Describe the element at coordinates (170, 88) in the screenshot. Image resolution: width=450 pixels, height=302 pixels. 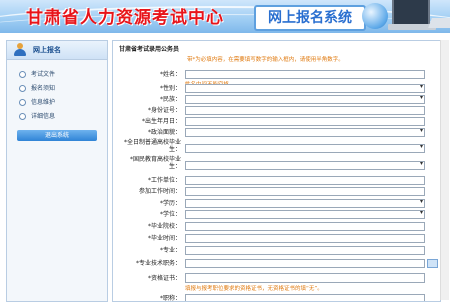
I see `field-label: *性别：` at that location.